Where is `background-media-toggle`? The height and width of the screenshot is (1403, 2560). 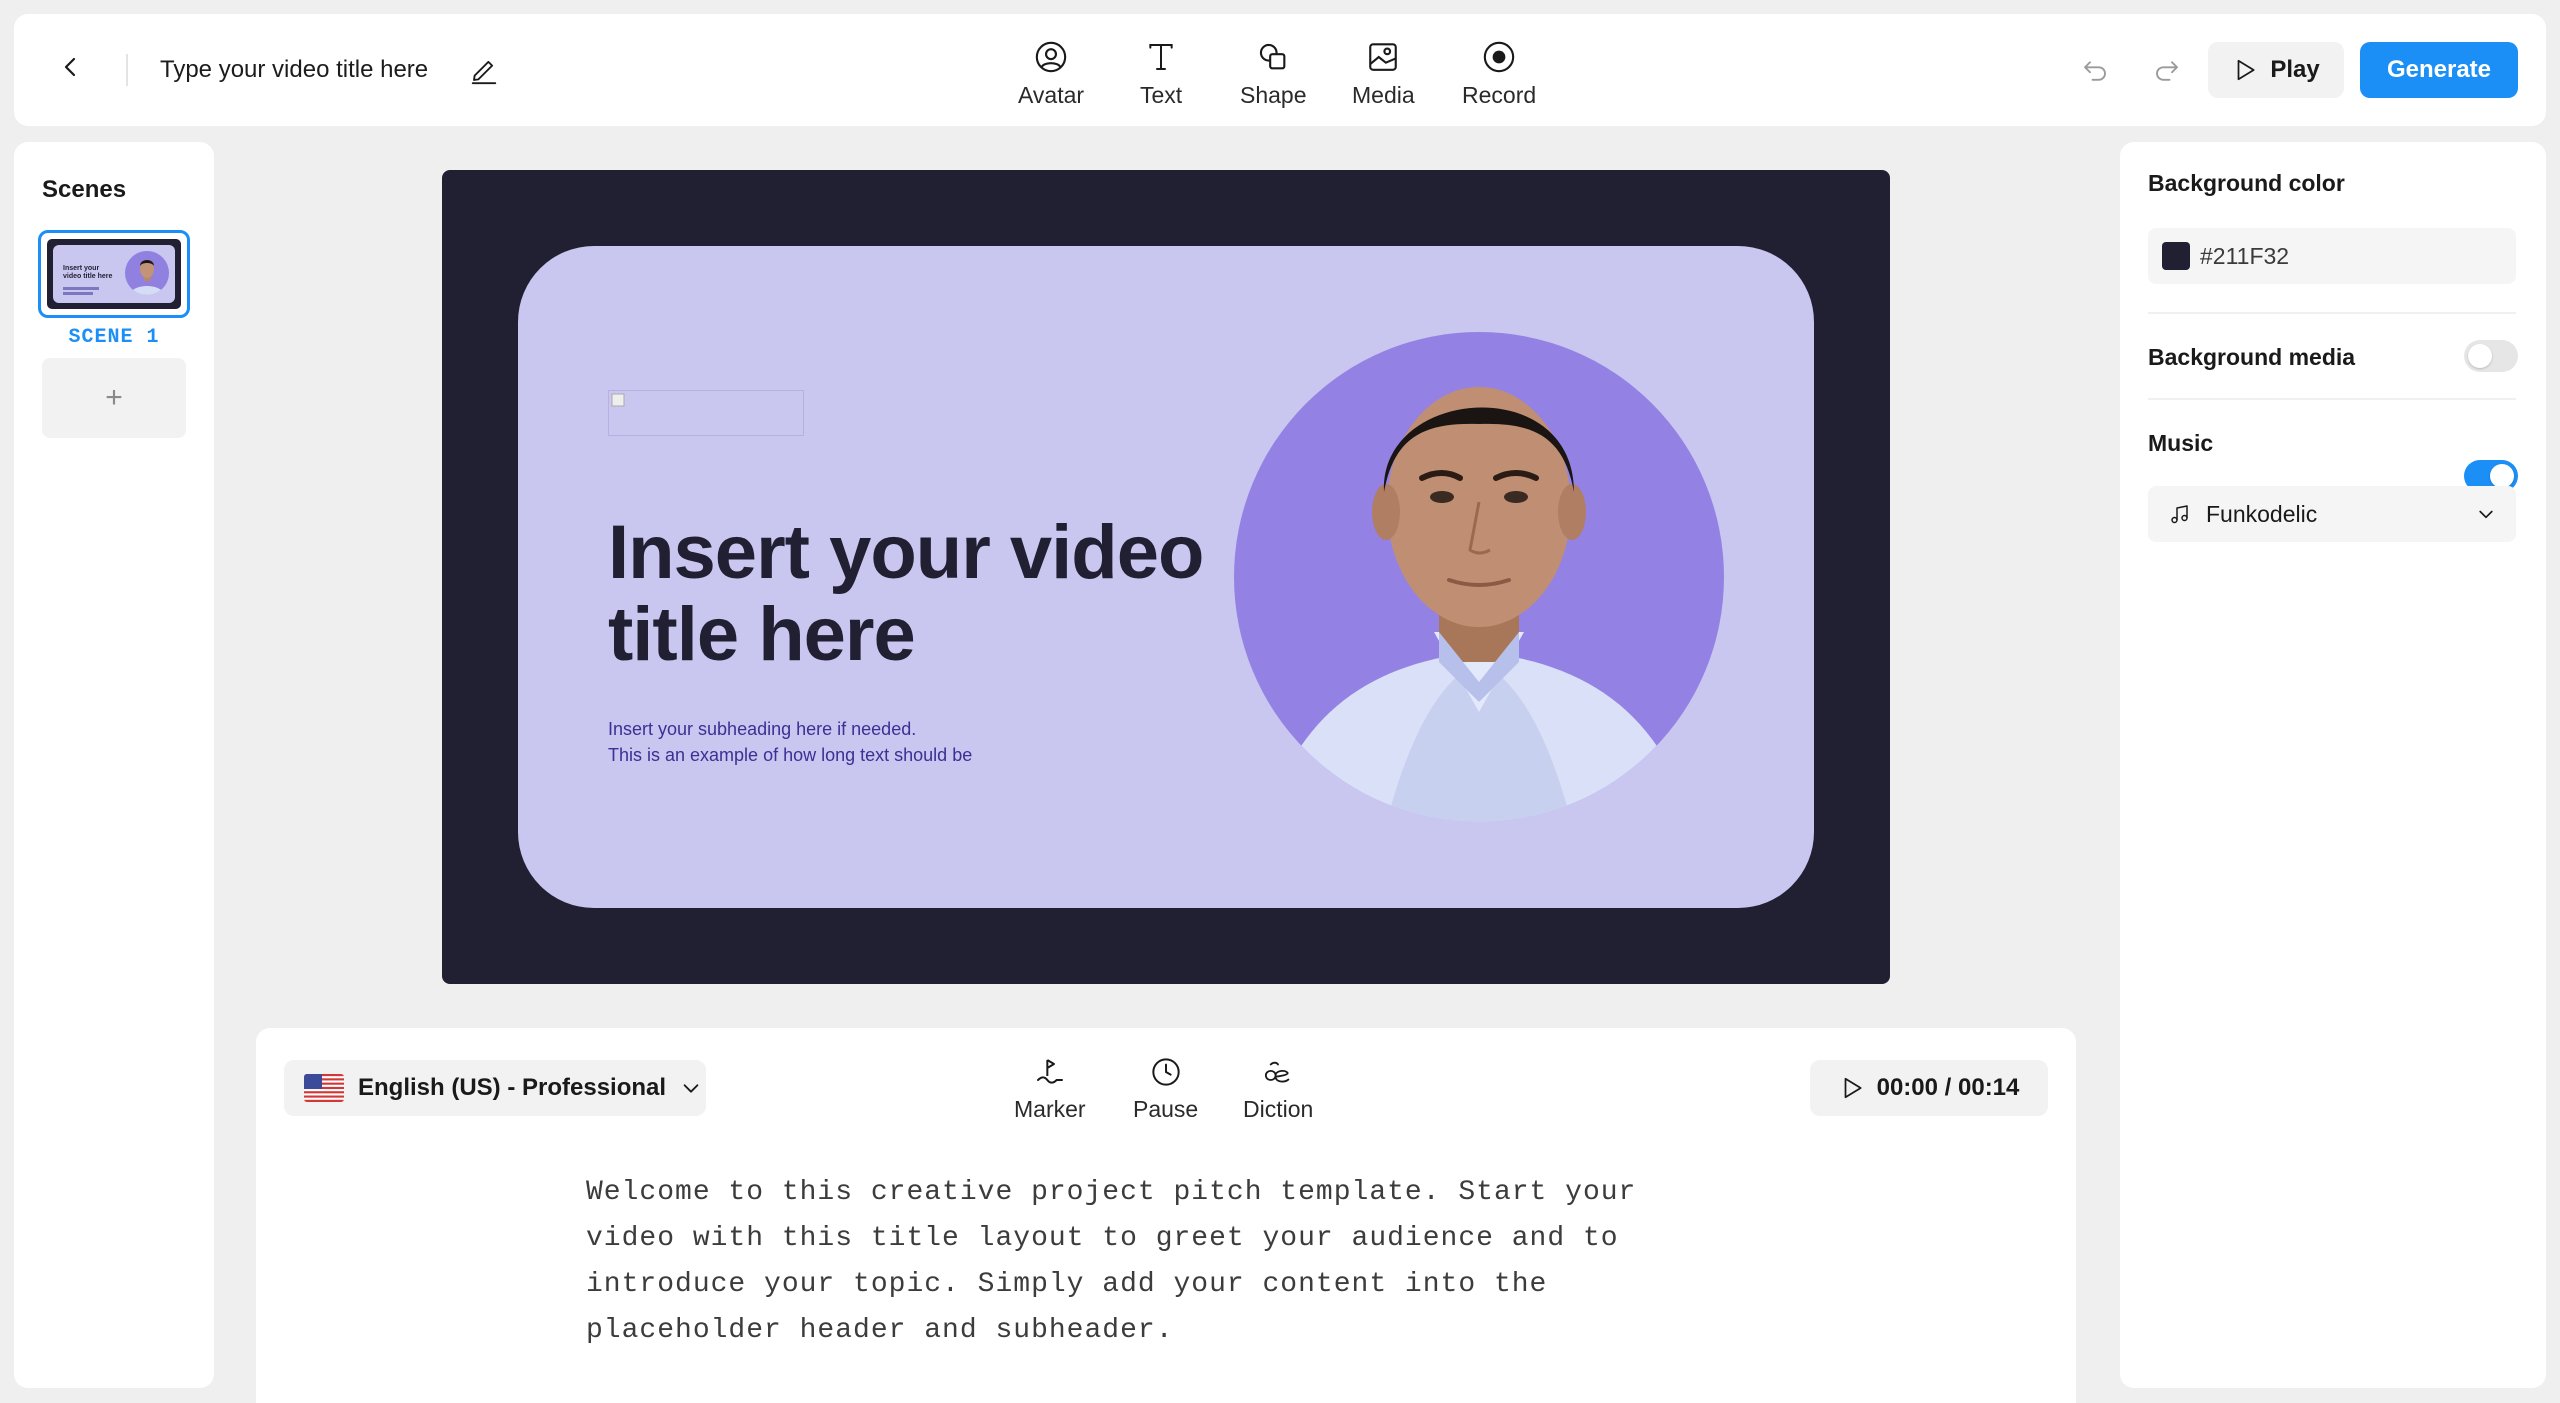 background-media-toggle is located at coordinates (2491, 356).